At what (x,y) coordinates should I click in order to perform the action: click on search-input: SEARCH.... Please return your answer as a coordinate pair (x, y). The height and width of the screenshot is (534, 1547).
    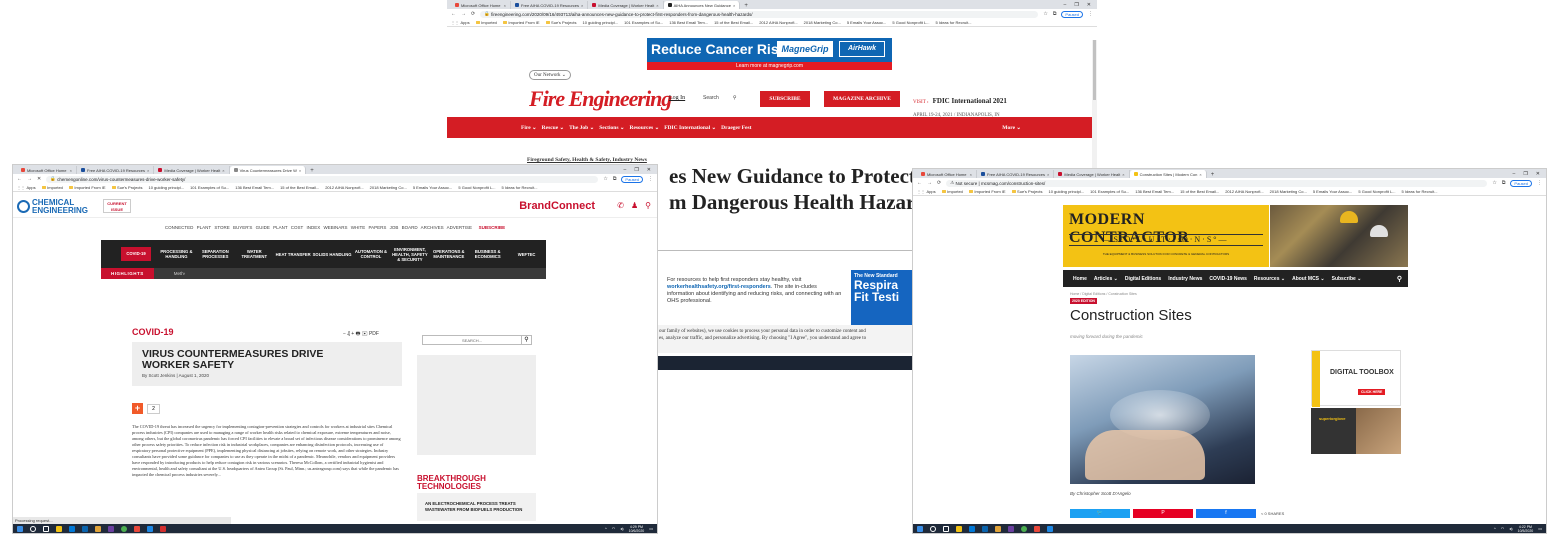
    Looking at the image, I should click on (472, 340).